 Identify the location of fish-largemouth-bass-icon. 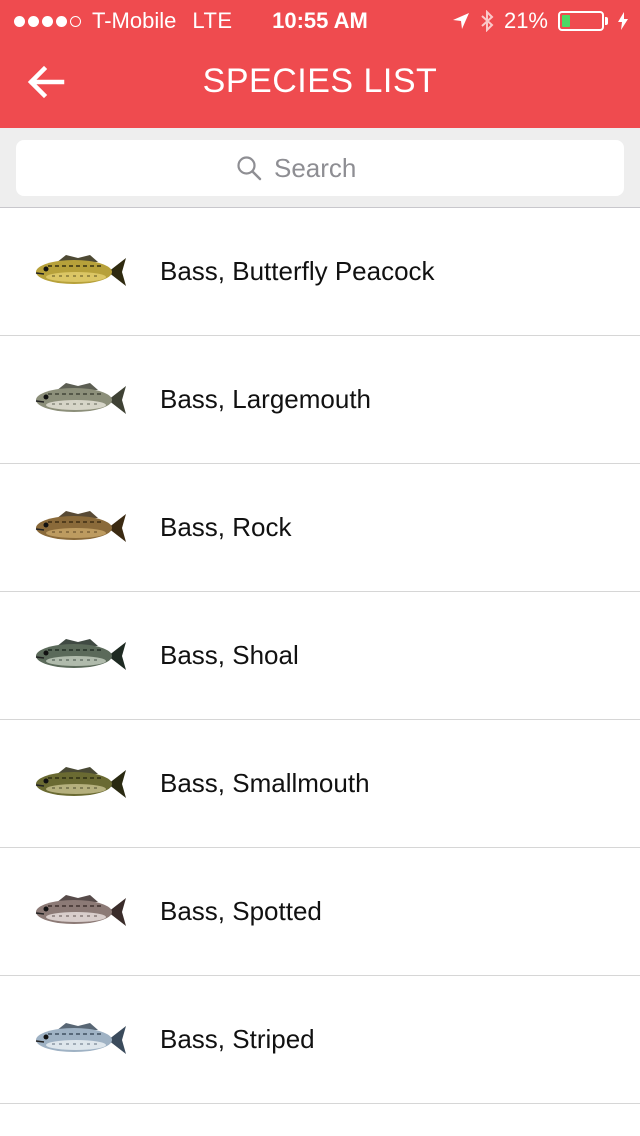
(80, 398).